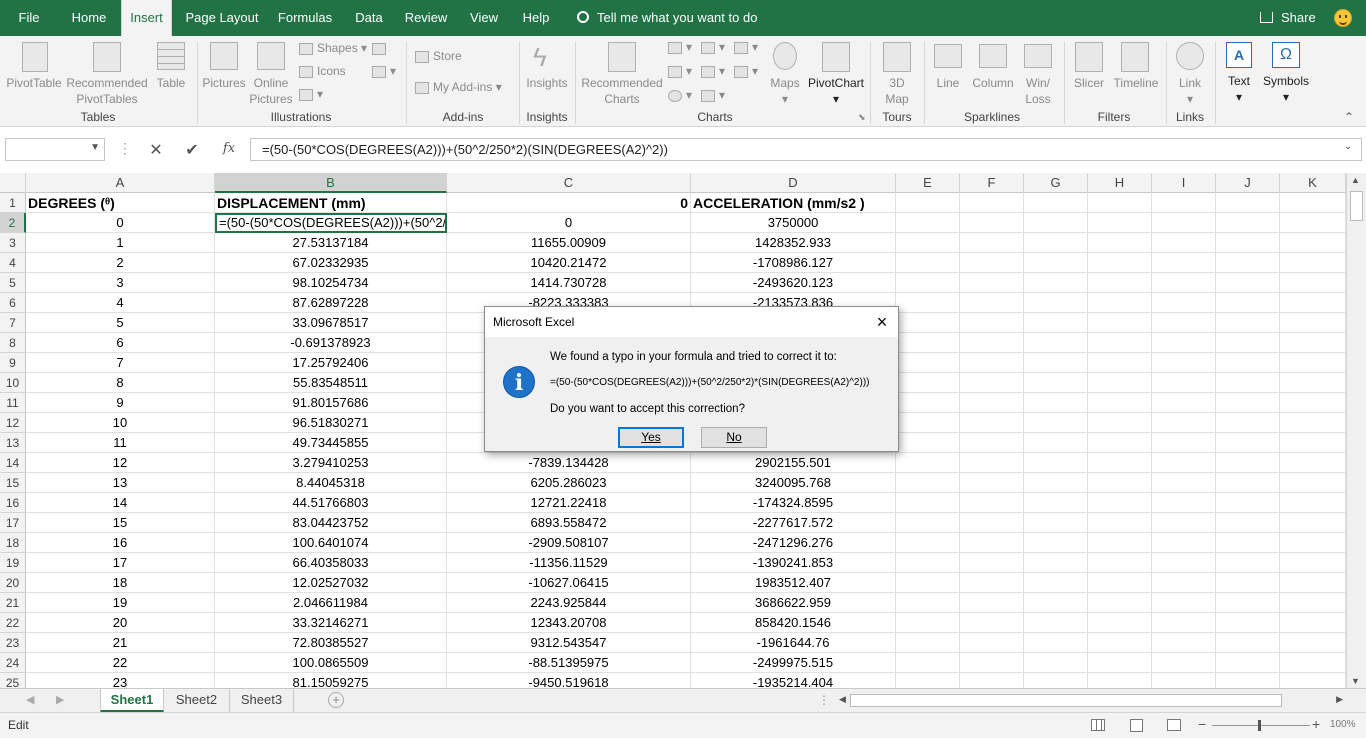  What do you see at coordinates (120, 343) in the screenshot?
I see `cell-a8: 6` at bounding box center [120, 343].